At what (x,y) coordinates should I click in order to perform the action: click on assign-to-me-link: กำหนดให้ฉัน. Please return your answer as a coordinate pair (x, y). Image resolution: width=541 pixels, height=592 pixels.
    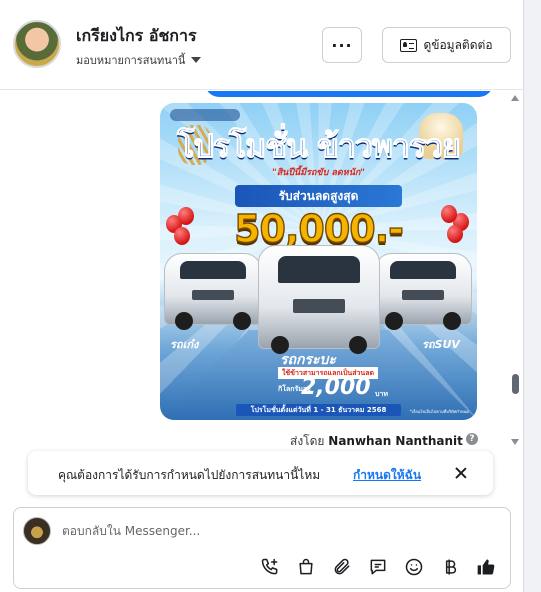
    Looking at the image, I should click on (387, 475).